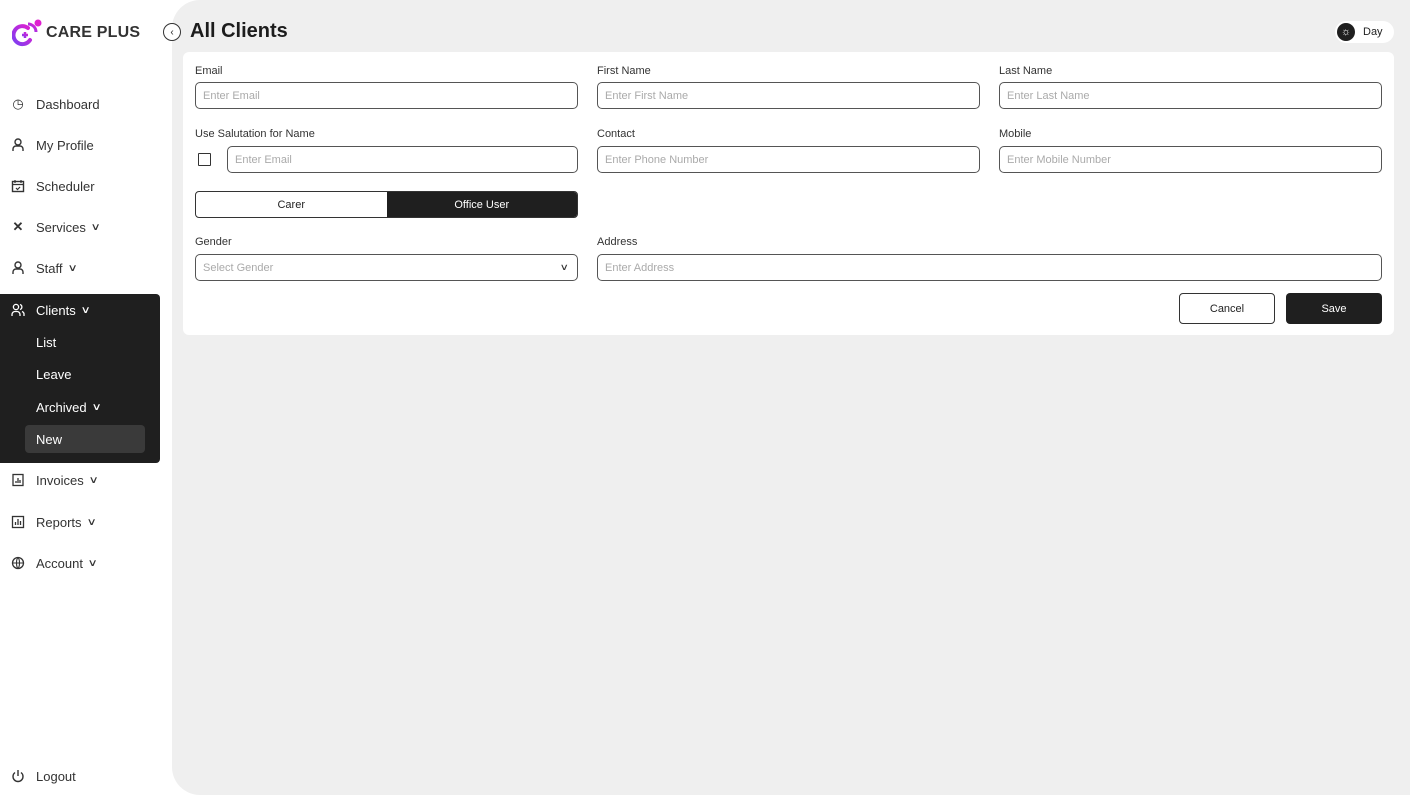 The width and height of the screenshot is (1410, 795). What do you see at coordinates (18, 776) in the screenshot?
I see `power-icon` at bounding box center [18, 776].